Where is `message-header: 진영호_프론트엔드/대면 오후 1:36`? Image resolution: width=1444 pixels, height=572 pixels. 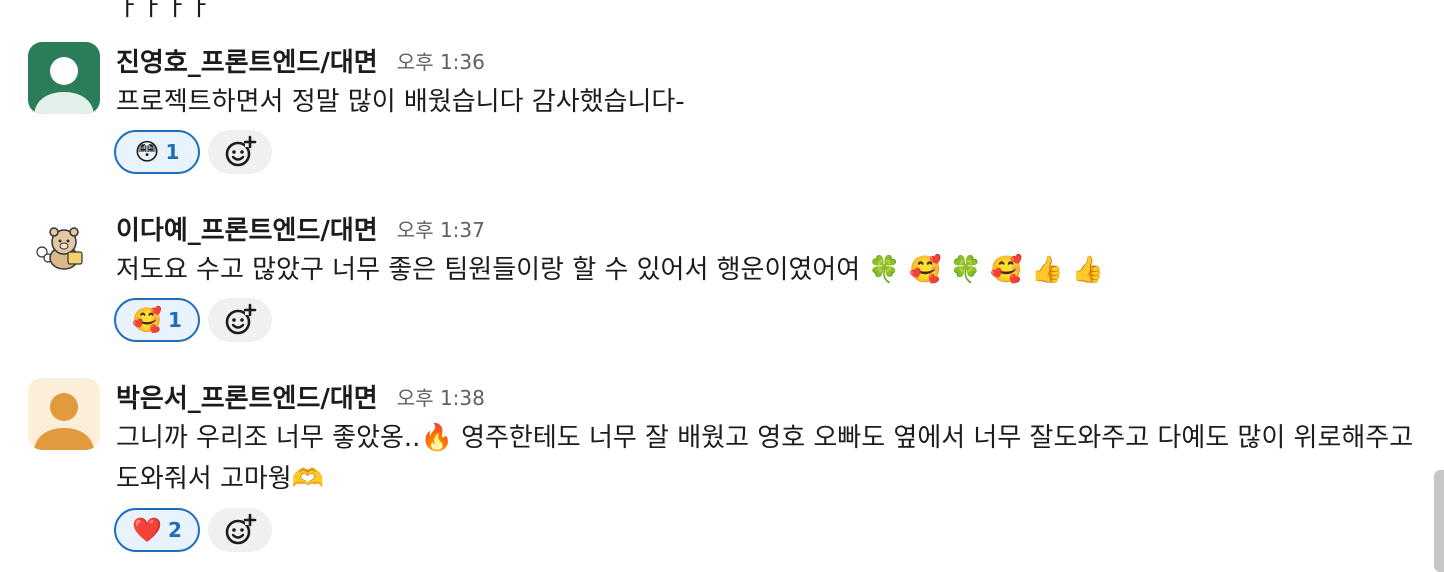
message-header: 진영호_프론트엔드/대면 오후 1:36 is located at coordinates (300, 60).